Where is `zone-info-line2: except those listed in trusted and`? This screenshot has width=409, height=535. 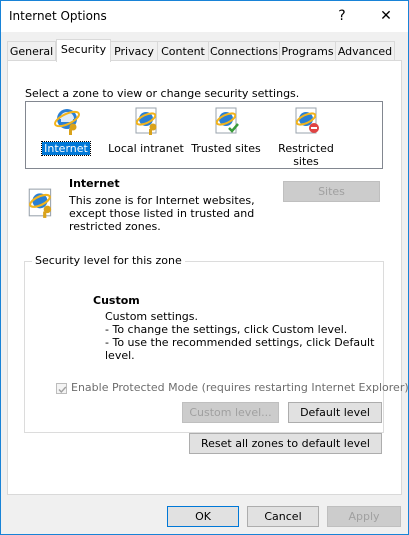
zone-info-line2: except those listed in trusted and is located at coordinates (162, 213).